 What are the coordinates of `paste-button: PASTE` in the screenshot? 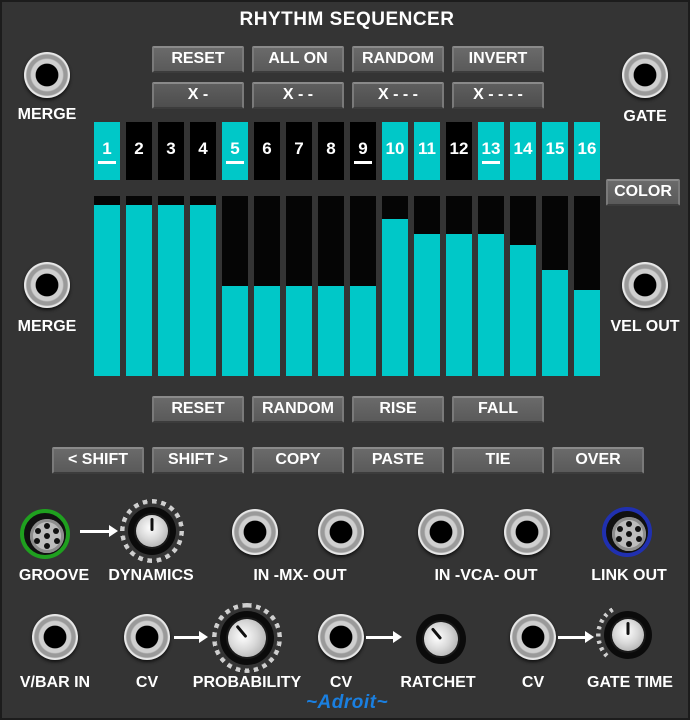 It's located at (398, 460).